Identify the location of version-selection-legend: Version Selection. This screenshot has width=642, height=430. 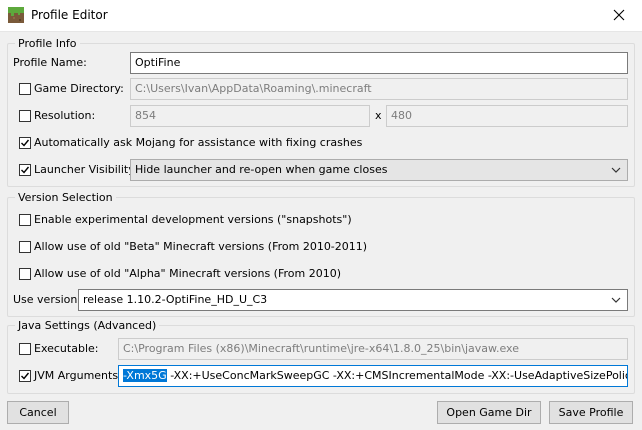
(65, 197).